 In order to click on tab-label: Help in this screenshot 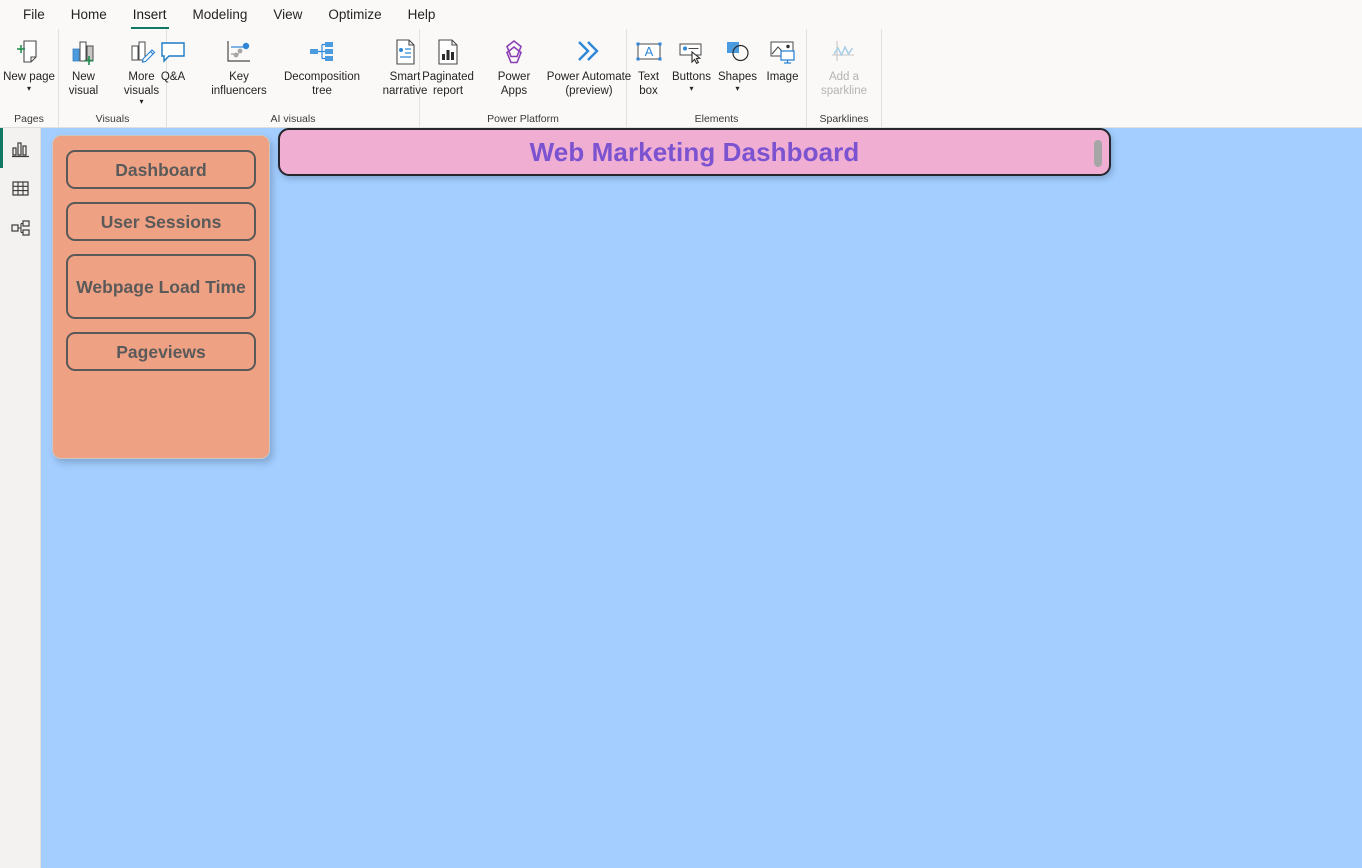, I will do `click(421, 14)`.